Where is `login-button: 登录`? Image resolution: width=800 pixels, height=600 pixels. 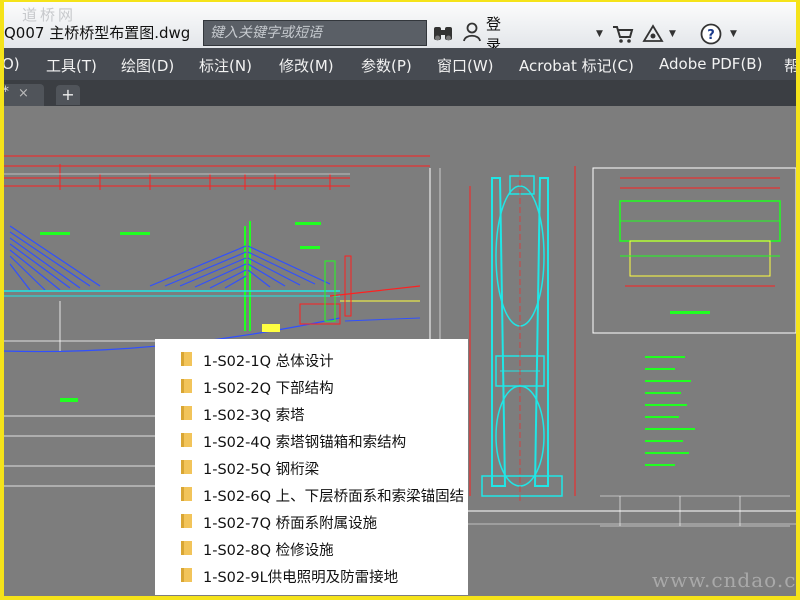 login-button: 登录 is located at coordinates (481, 34).